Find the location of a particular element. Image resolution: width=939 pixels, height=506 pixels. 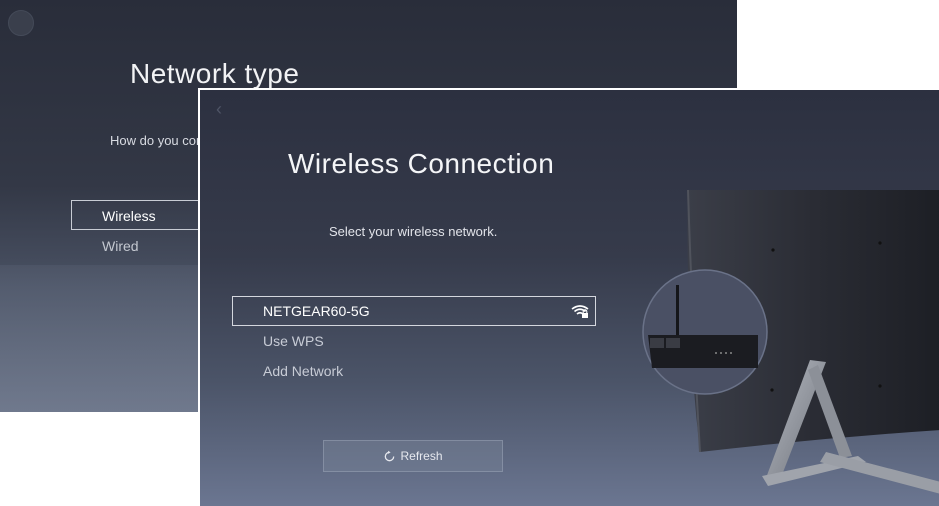

page-subtitle: Select your wireless network. is located at coordinates (413, 231).